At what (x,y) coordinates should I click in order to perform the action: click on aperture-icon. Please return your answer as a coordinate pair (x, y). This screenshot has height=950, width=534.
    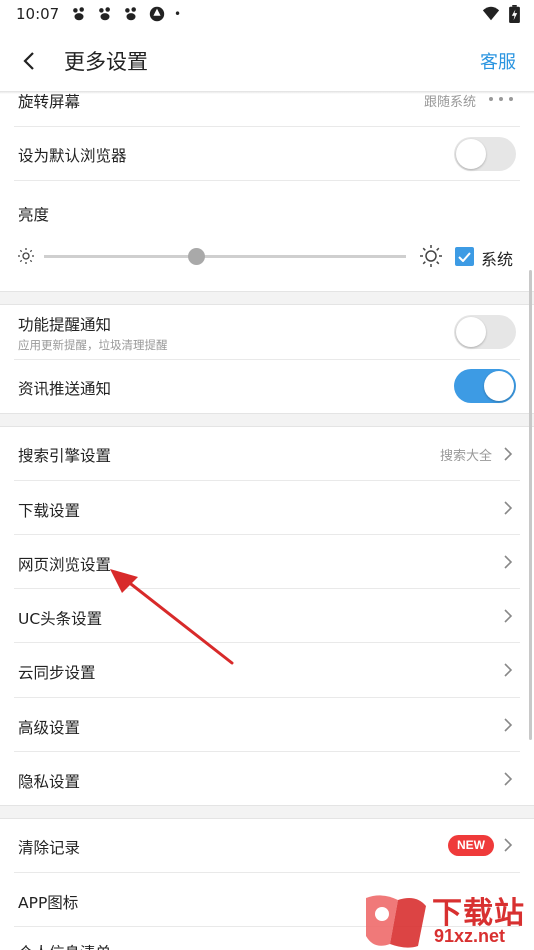
    Looking at the image, I should click on (157, 14).